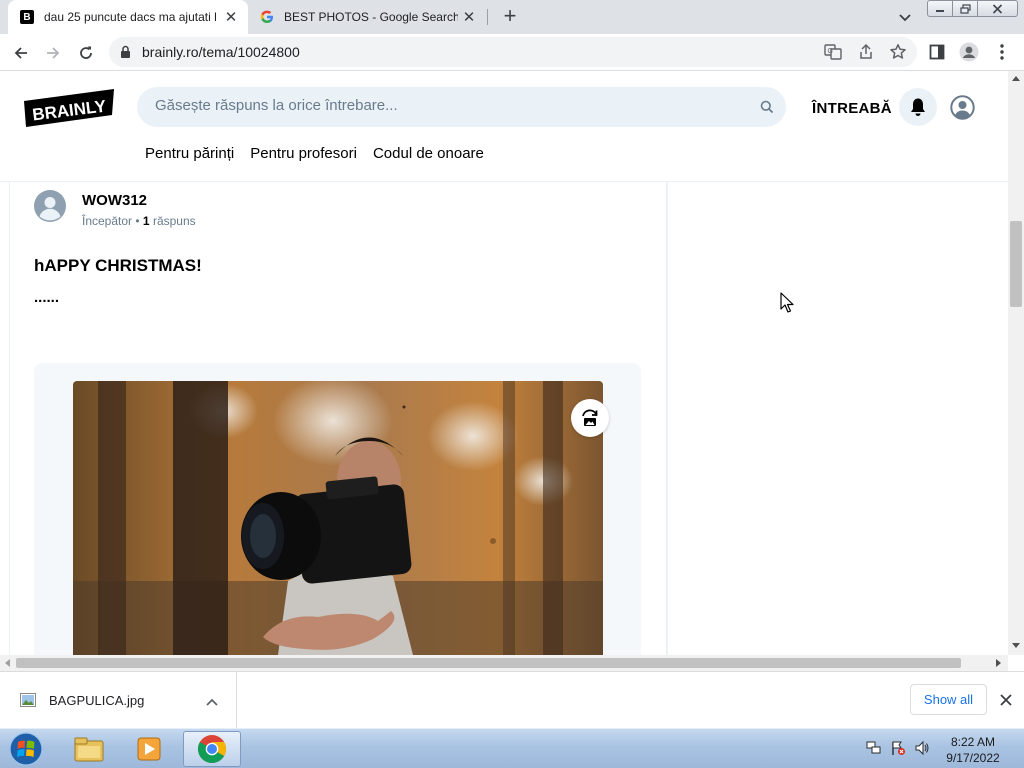 Image resolution: width=1024 pixels, height=768 pixels. What do you see at coordinates (89, 749) in the screenshot?
I see `file-explorer-icon` at bounding box center [89, 749].